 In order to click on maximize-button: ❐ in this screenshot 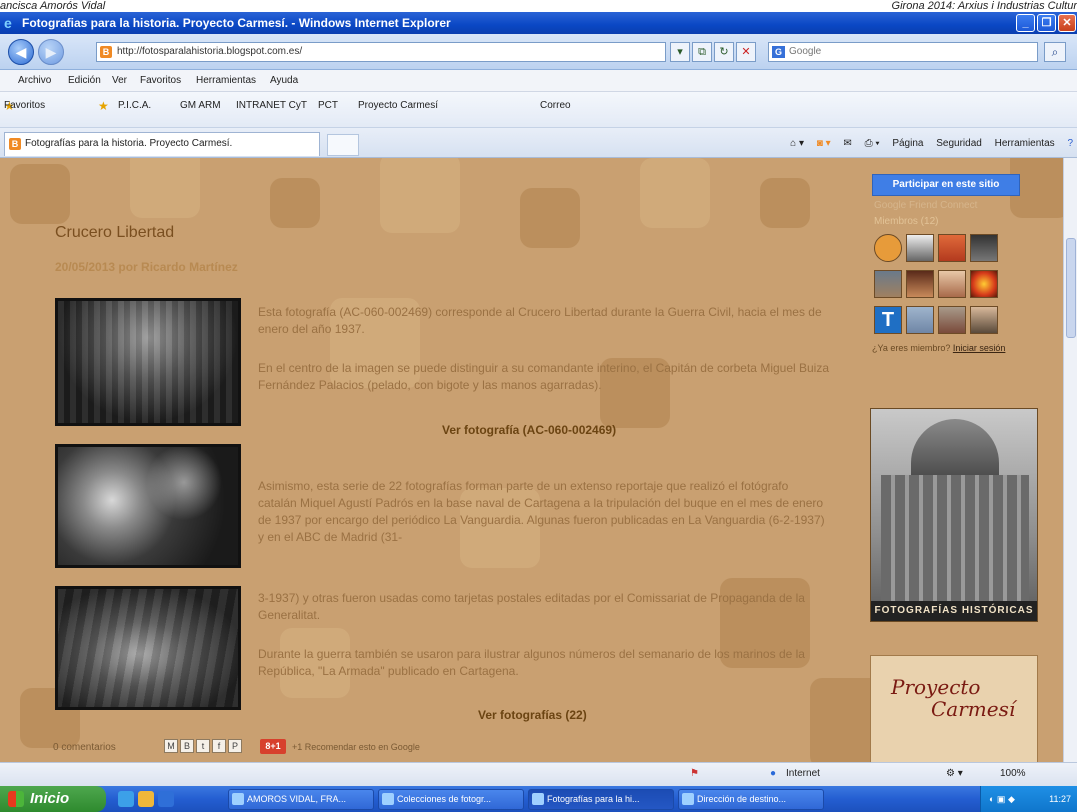, I will do `click(1046, 23)`.